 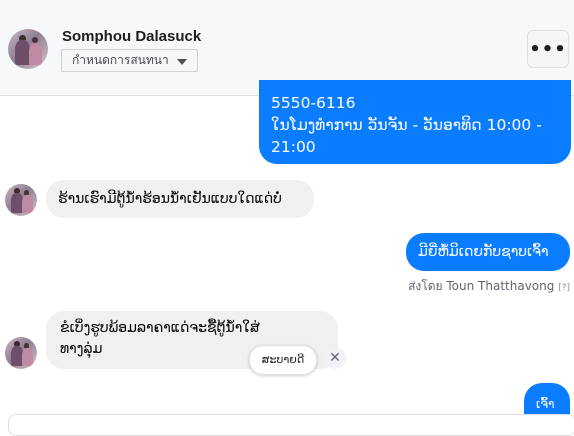 I want to click on message-line: 21:00, so click(x=293, y=147).